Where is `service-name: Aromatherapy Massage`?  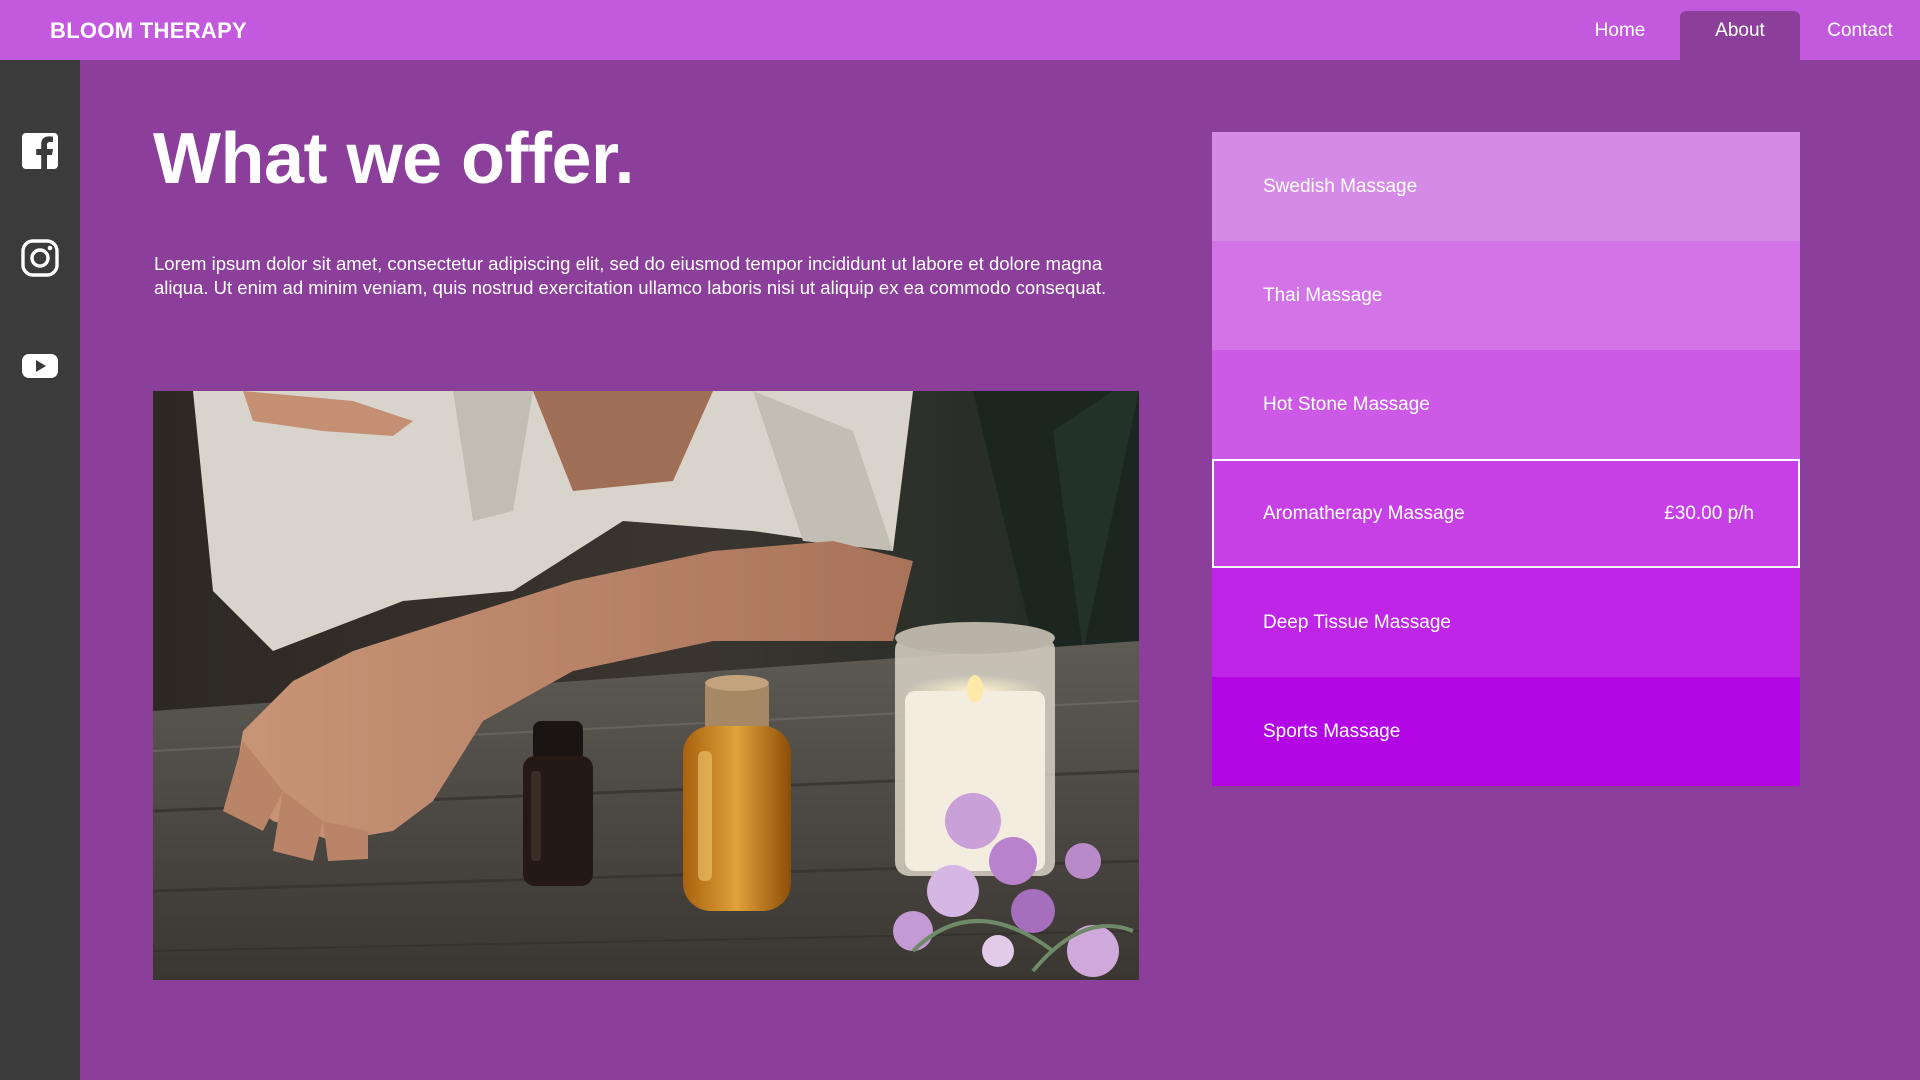
service-name: Aromatherapy Massage is located at coordinates (1364, 513).